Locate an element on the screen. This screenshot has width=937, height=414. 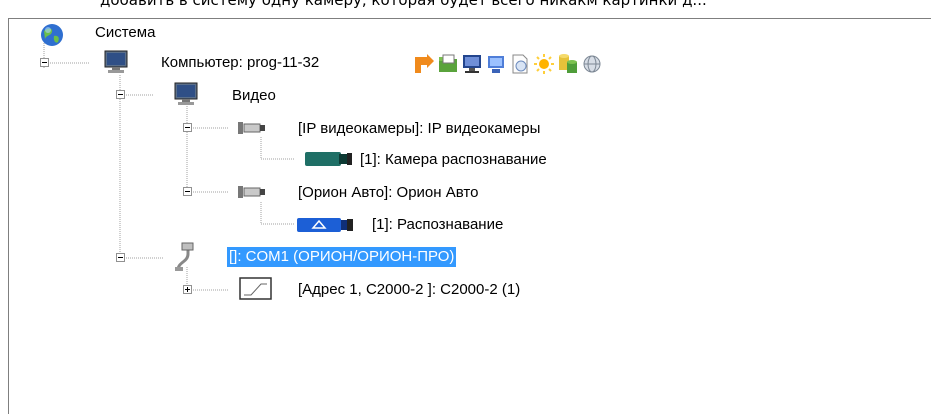
tree-item-com-port: []: COM1 (ОРИОН/ОРИОН-ПРО) is located at coordinates (342, 257).